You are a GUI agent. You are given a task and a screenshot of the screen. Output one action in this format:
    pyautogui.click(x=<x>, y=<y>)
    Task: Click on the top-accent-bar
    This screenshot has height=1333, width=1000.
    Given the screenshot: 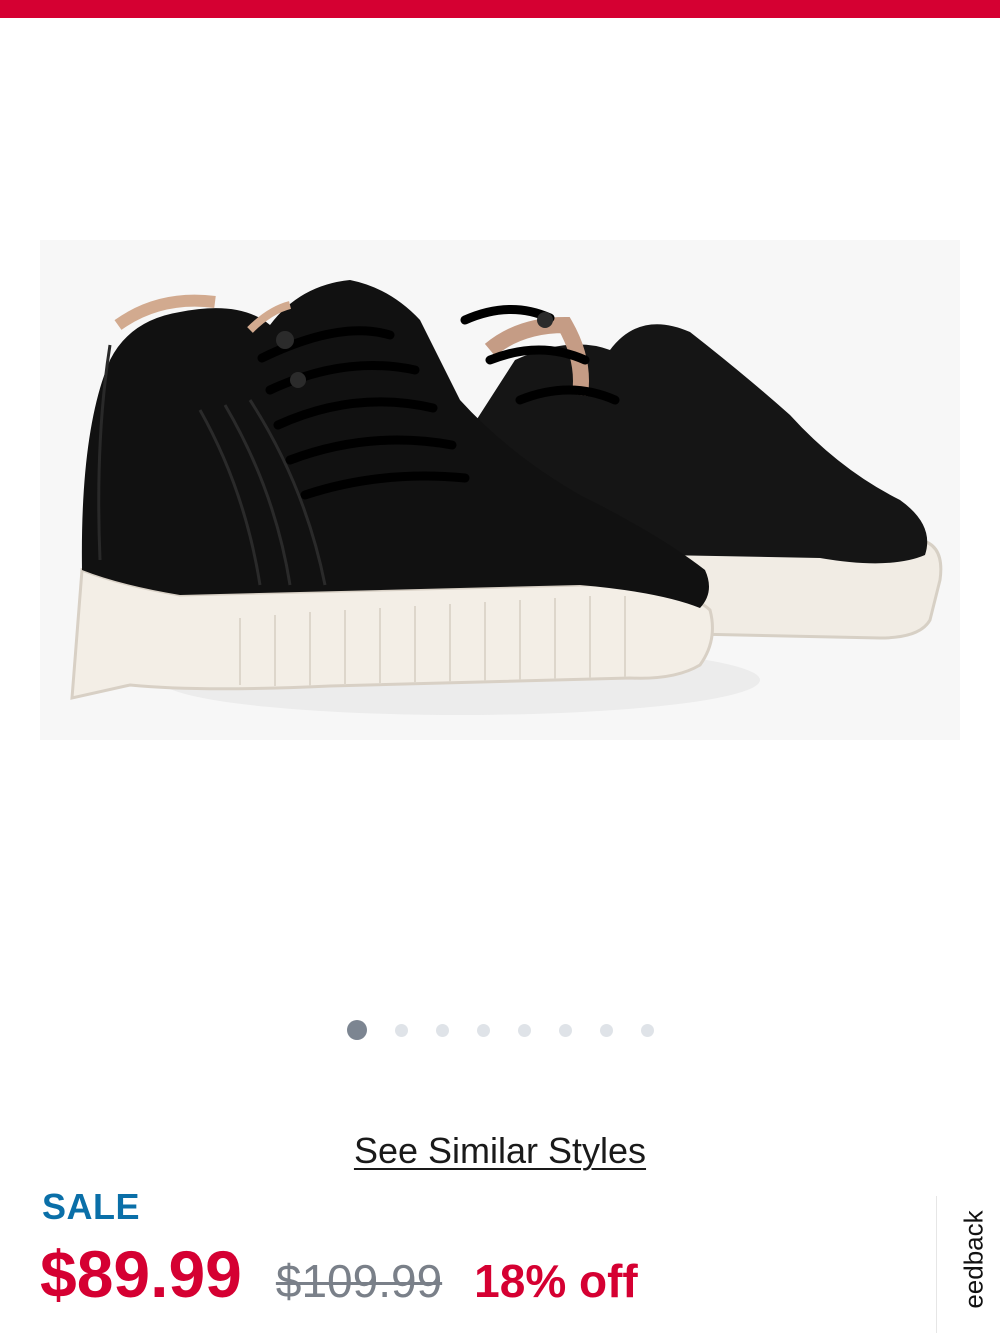 What is the action you would take?
    pyautogui.click(x=500, y=9)
    